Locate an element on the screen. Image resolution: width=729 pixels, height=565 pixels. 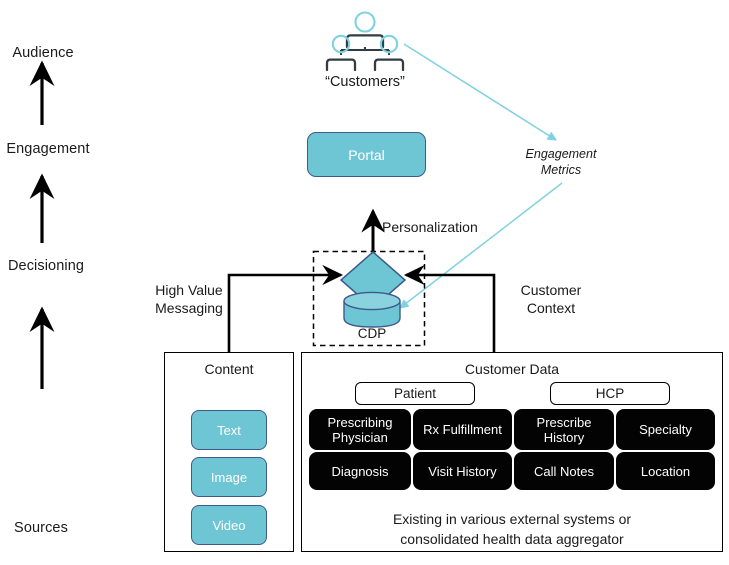
customer-data-footnote-line-1: Existing in various external systems or is located at coordinates (512, 519).